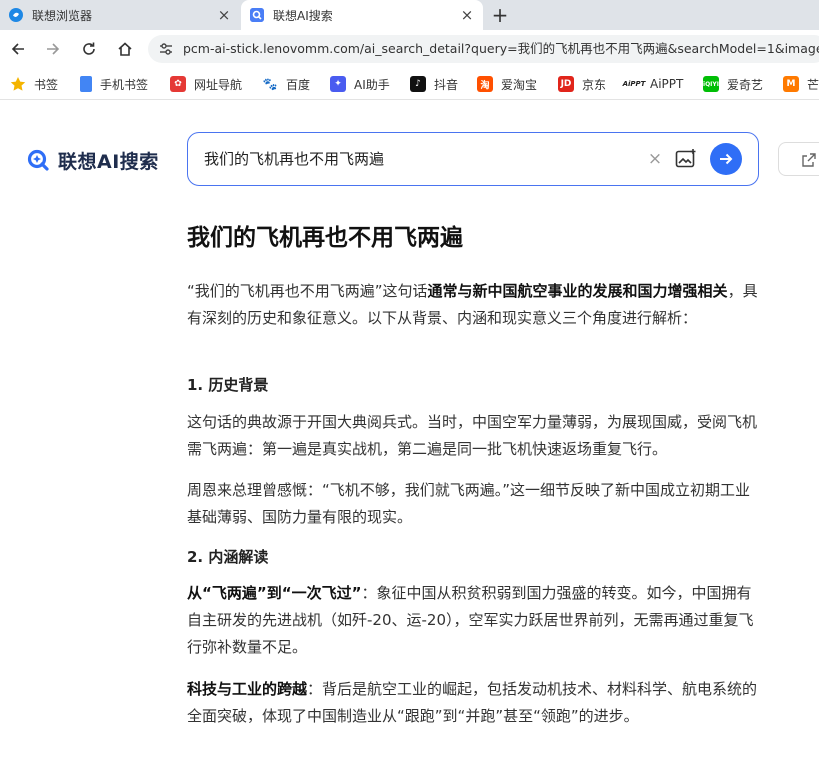  I want to click on douyin-icon: ♪, so click(418, 84).